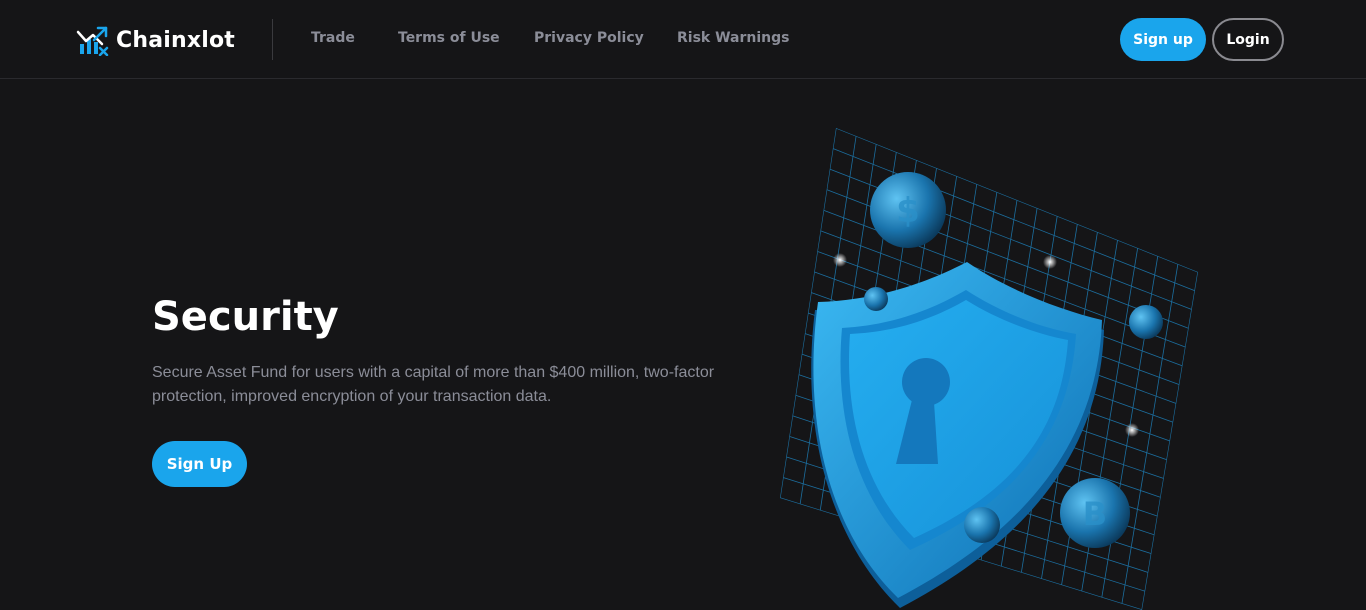  I want to click on shield, so click(957, 435).